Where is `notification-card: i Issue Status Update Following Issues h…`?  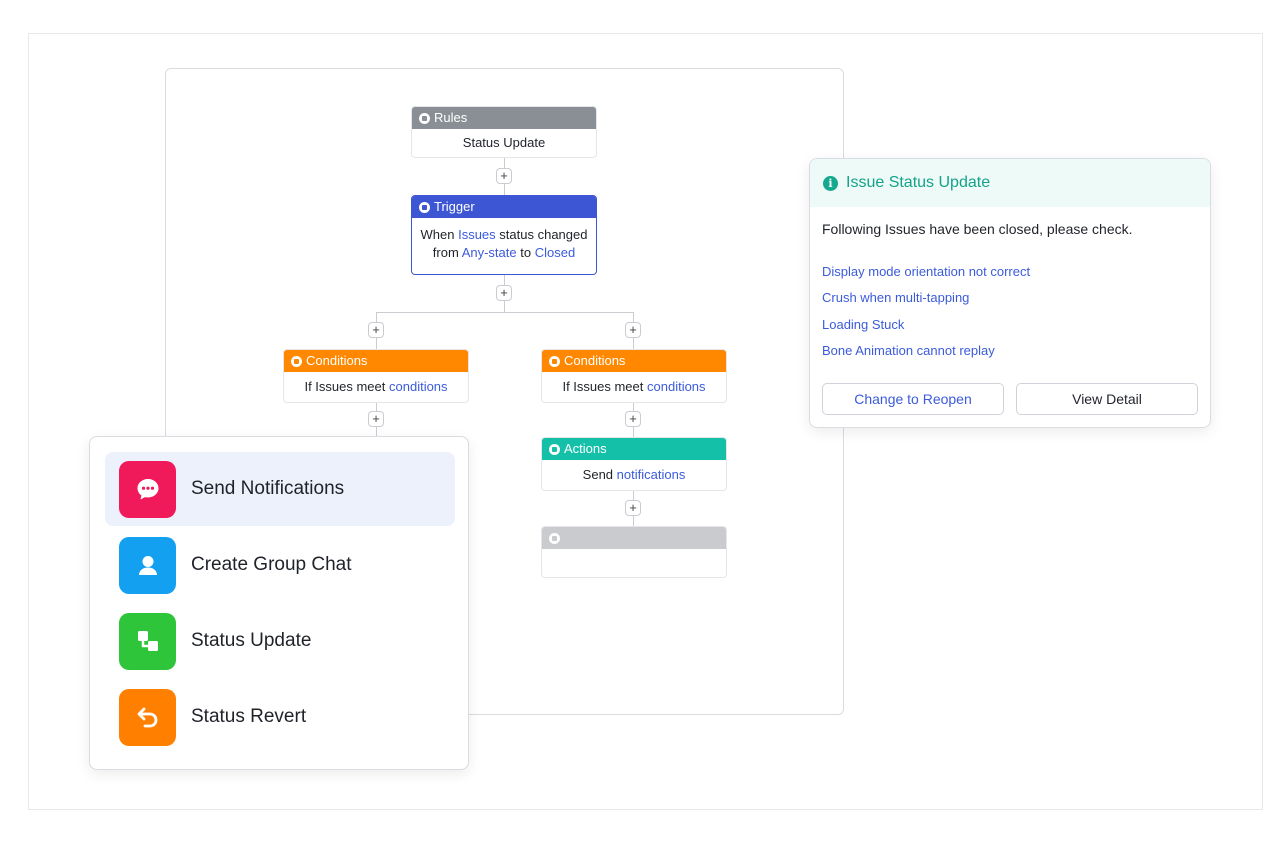
notification-card: i Issue Status Update Following Issues h… is located at coordinates (1010, 293).